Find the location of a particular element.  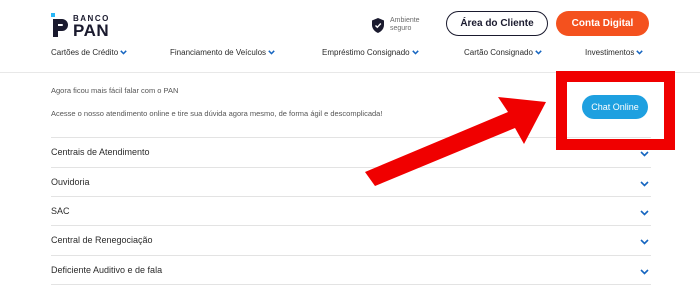

accordion-bottom-divider is located at coordinates (351, 284).